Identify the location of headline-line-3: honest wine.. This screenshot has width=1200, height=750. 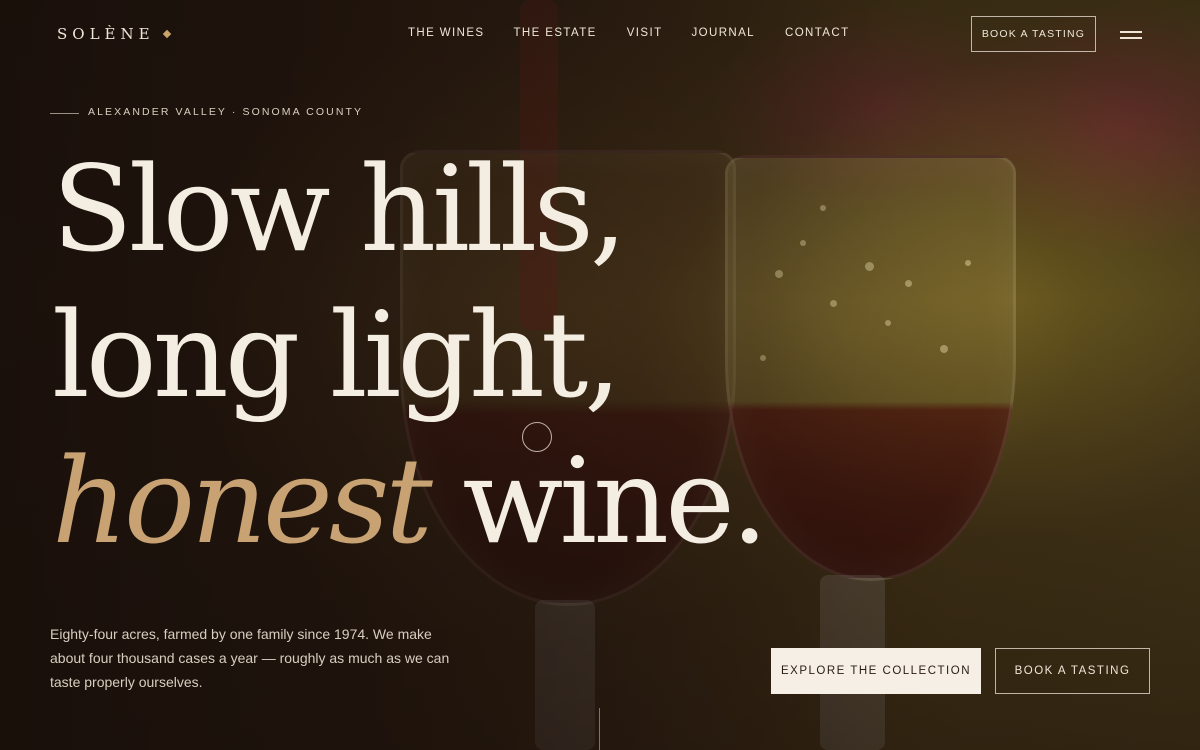
(410, 501).